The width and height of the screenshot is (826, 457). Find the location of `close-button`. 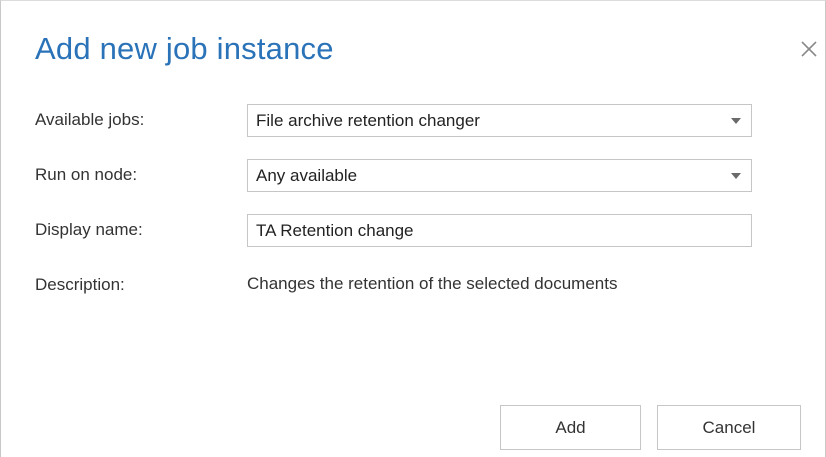

close-button is located at coordinates (809, 49).